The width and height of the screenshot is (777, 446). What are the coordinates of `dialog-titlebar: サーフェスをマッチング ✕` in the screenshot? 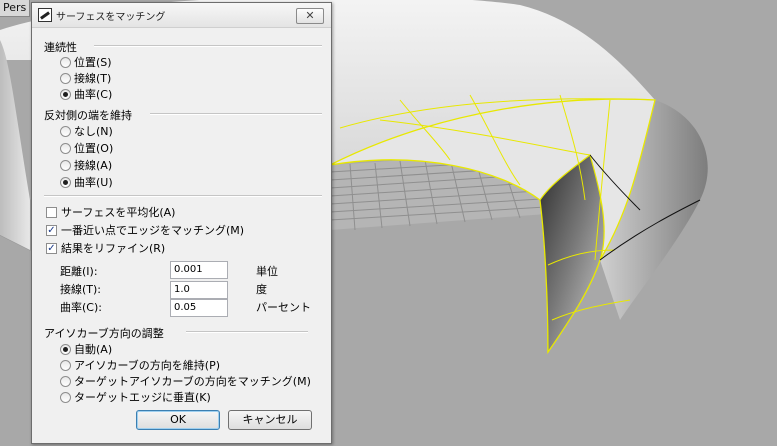 It's located at (181, 15).